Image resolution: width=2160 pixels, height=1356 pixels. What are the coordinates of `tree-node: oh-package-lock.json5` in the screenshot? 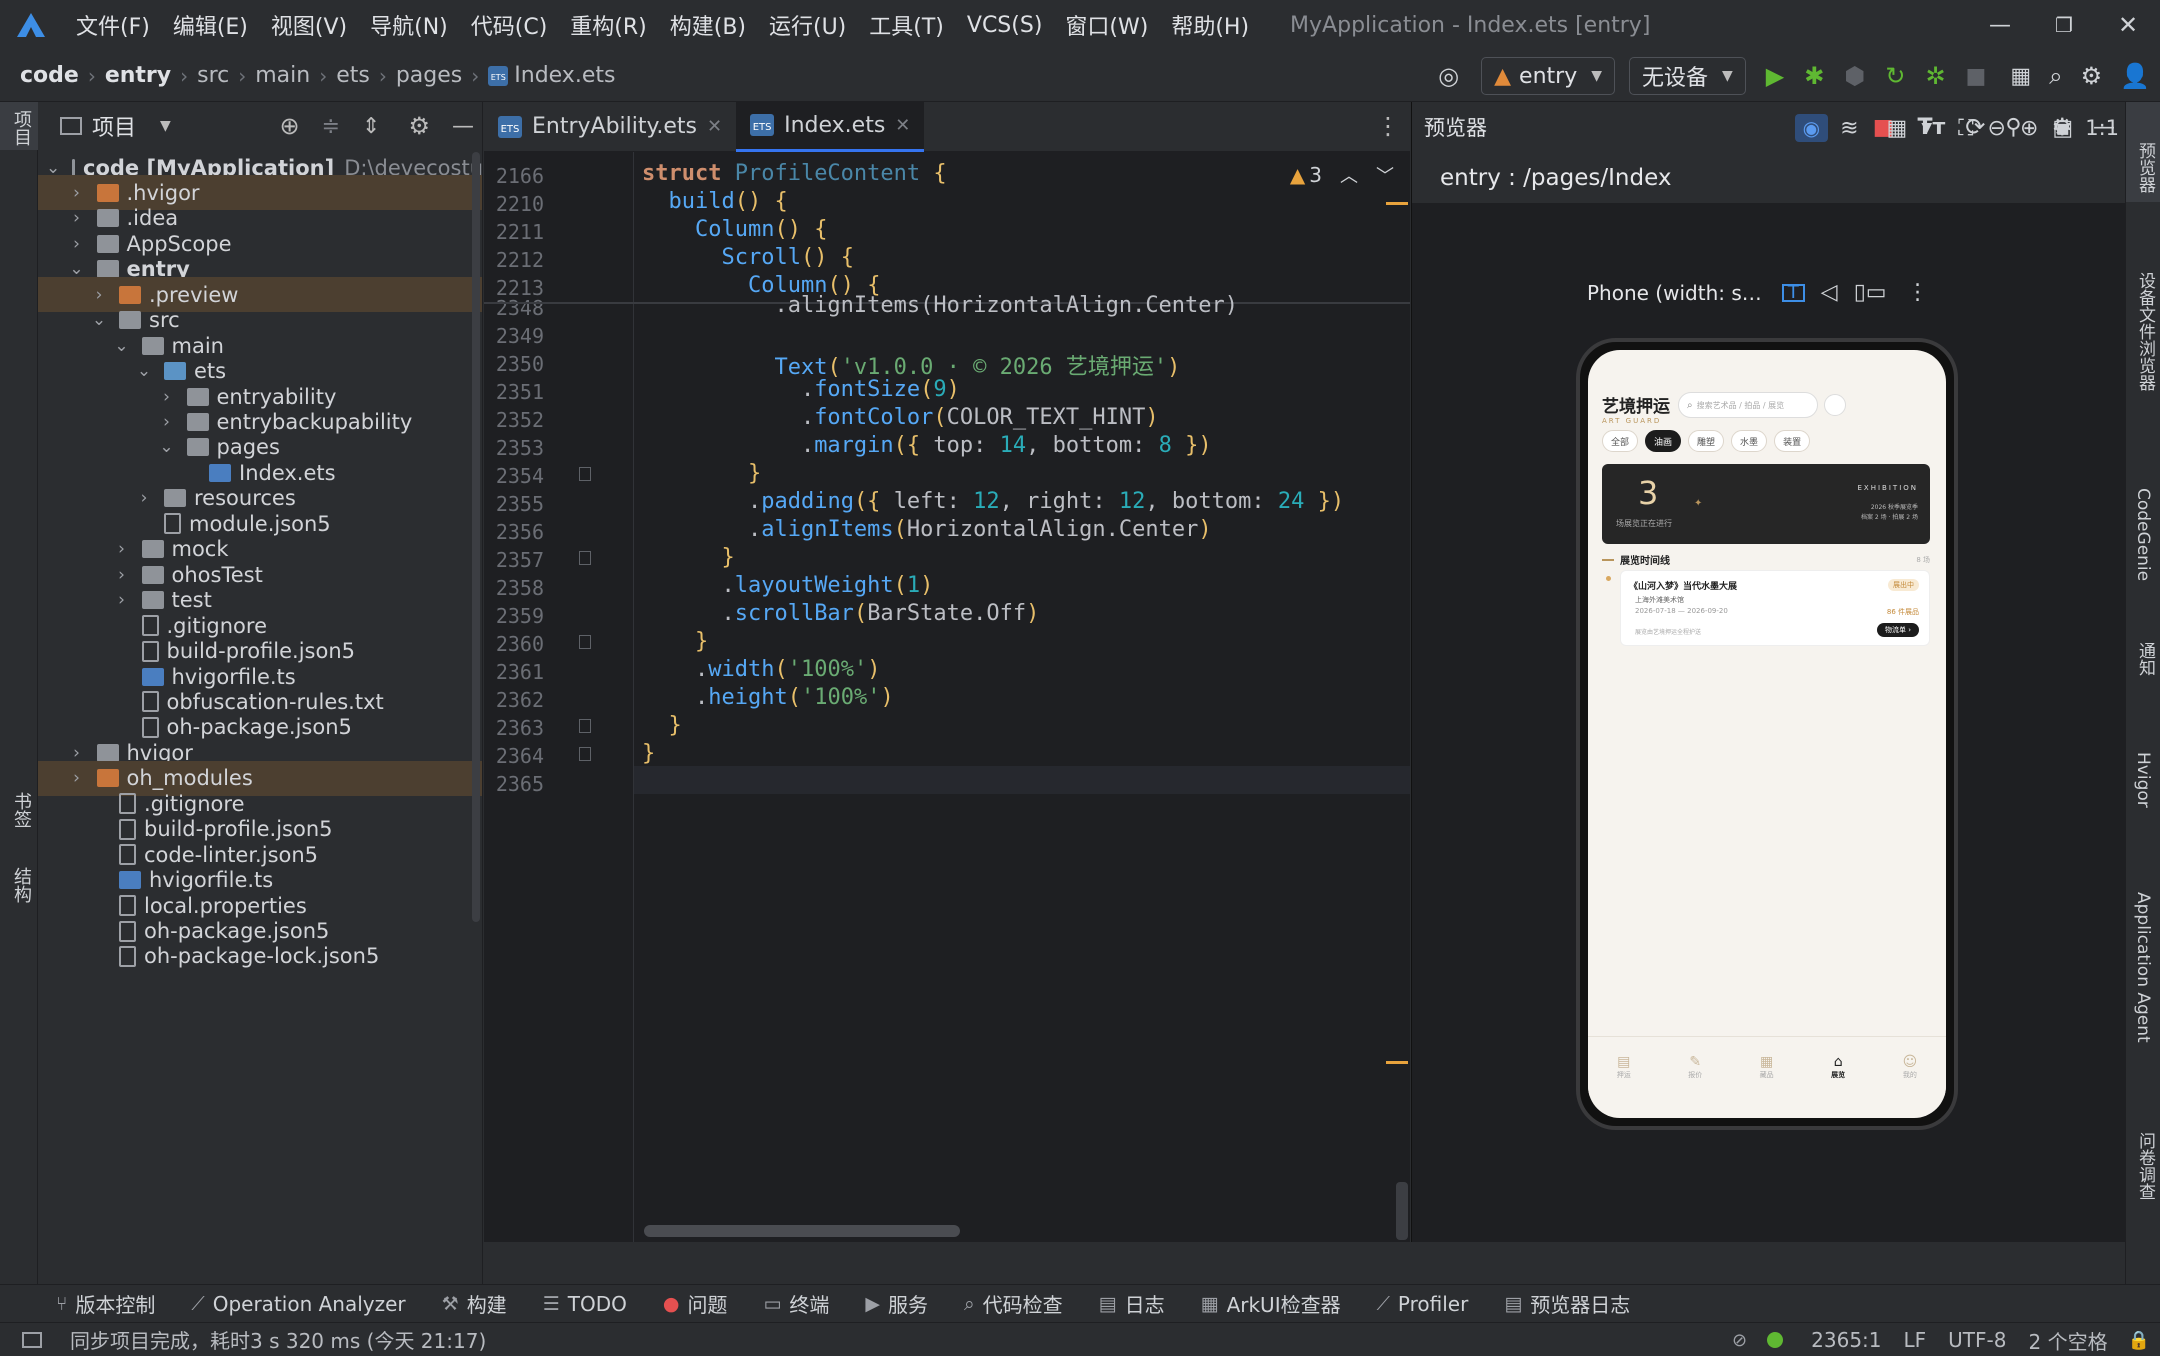 It's located at (260, 956).